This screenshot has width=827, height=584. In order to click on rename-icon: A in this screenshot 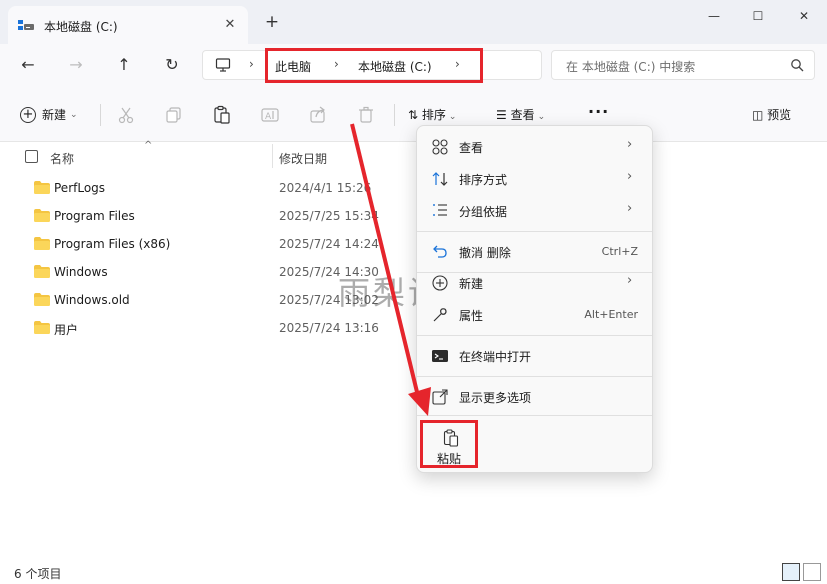, I will do `click(270, 115)`.